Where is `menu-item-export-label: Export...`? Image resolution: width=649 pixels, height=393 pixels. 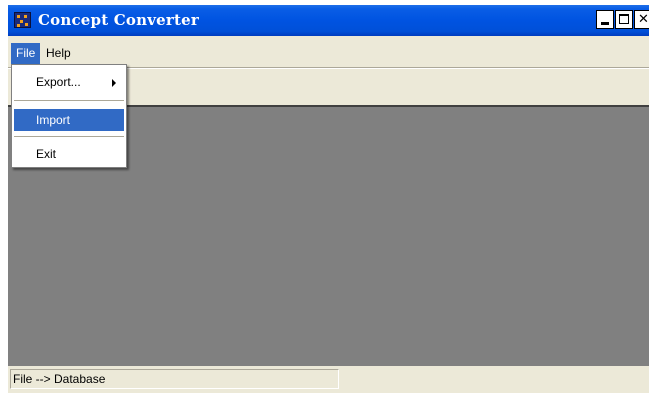 menu-item-export-label: Export... is located at coordinates (58, 82).